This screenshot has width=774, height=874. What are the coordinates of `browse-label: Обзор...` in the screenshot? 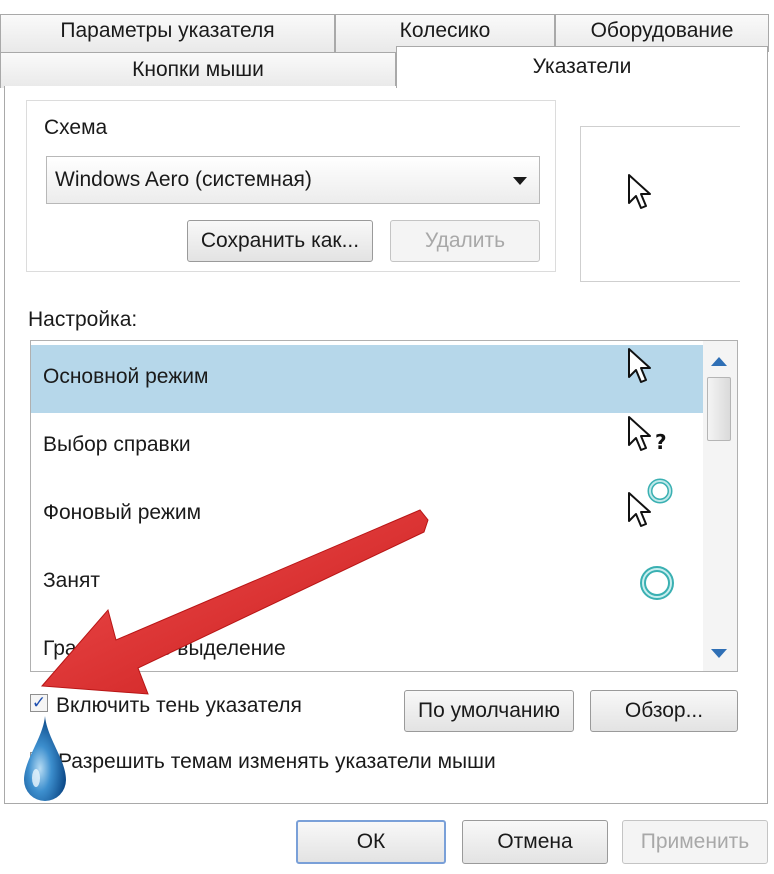 It's located at (664, 710).